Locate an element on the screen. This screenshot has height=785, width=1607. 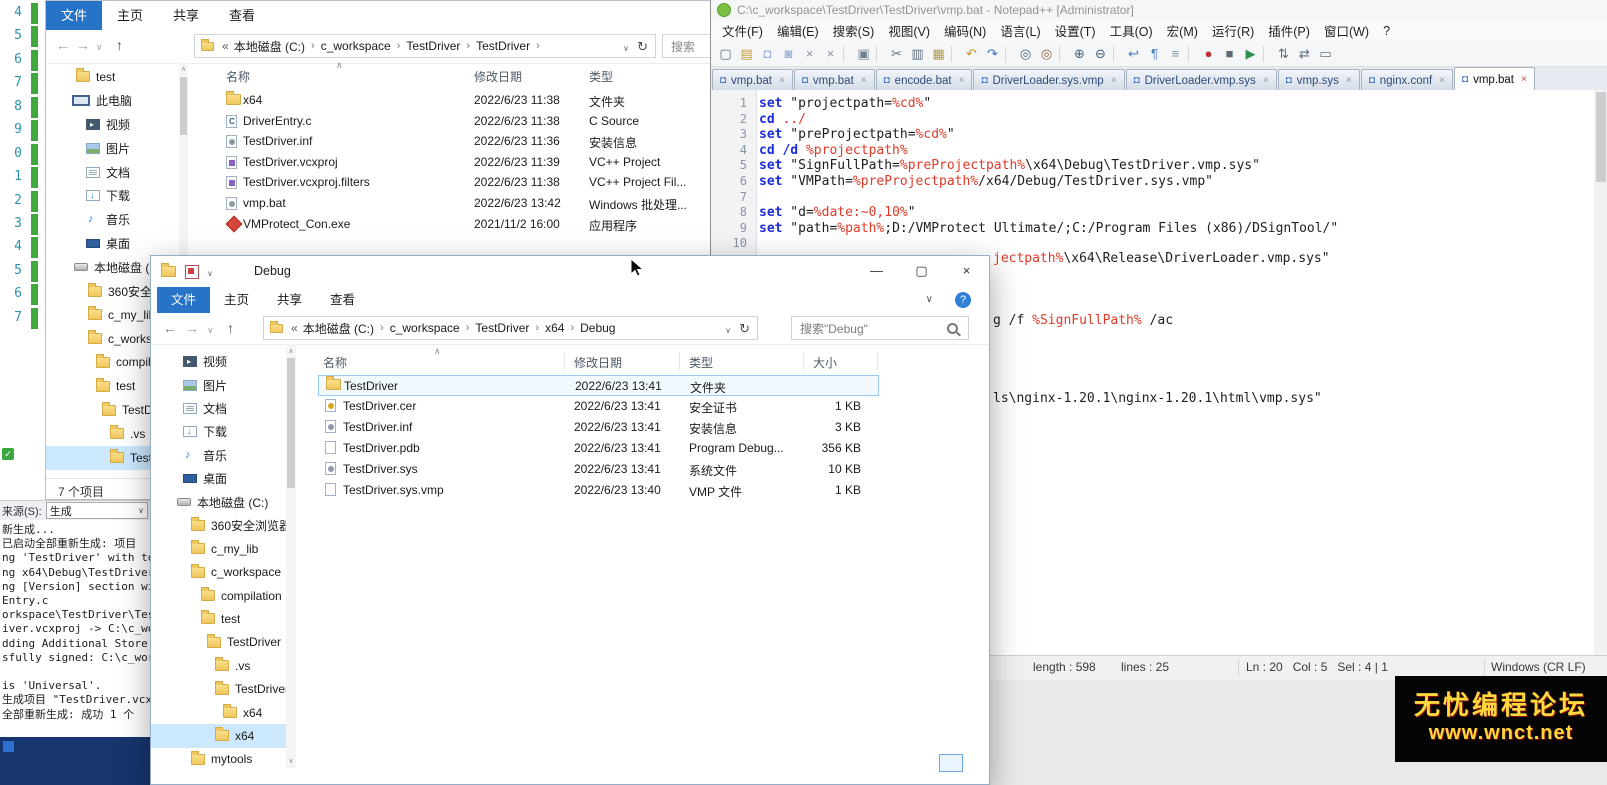
close-button: × is located at coordinates (966, 271).